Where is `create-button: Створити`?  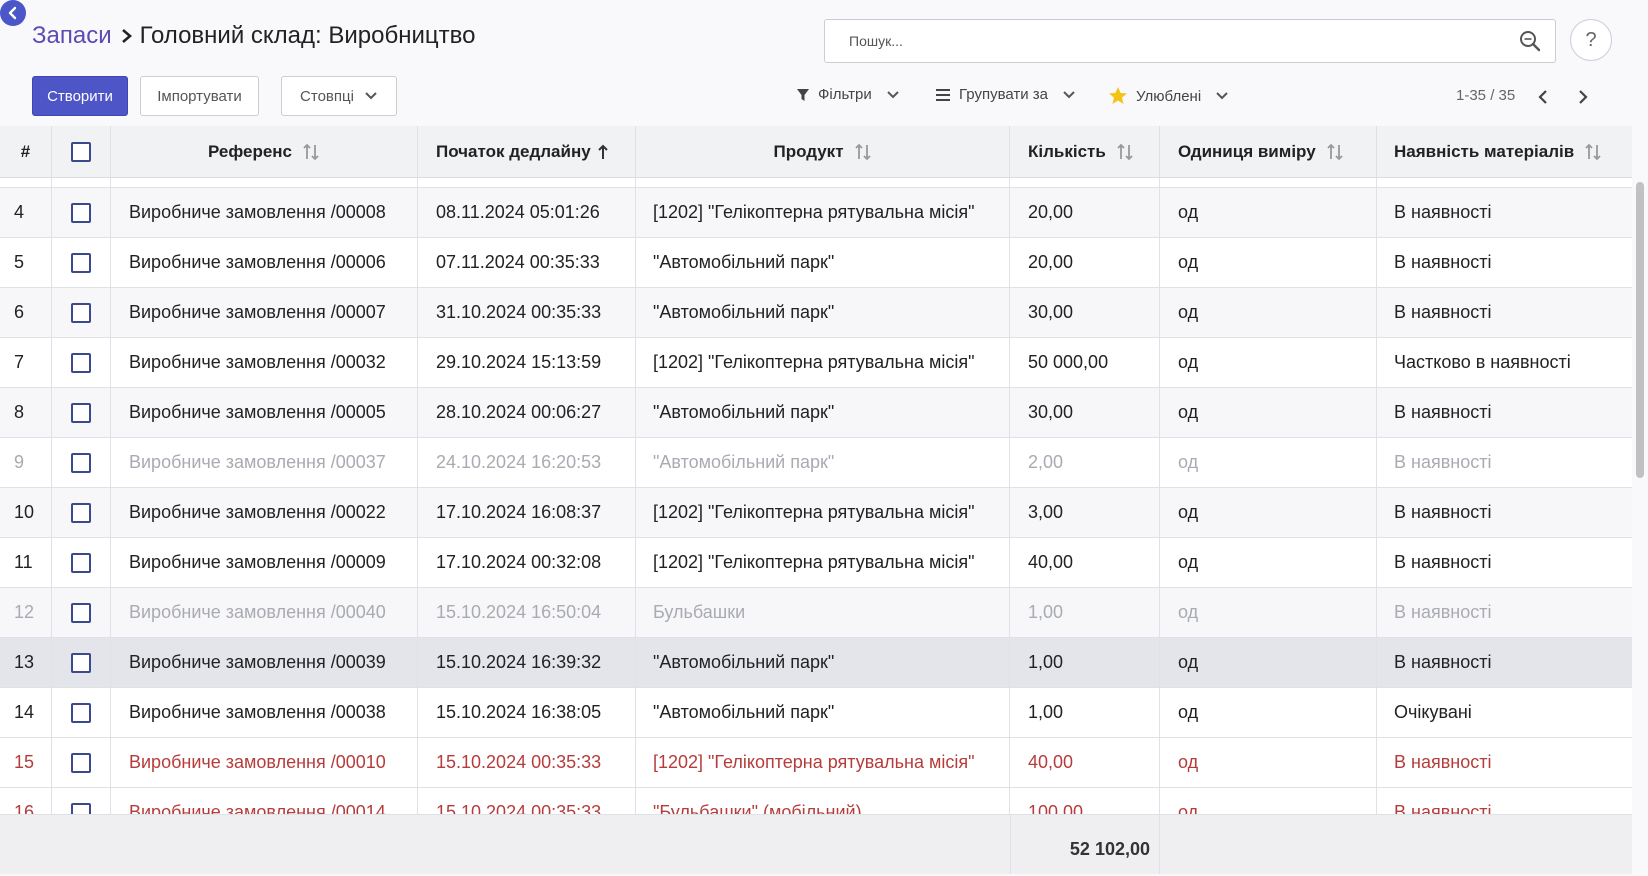
create-button: Створити is located at coordinates (80, 96).